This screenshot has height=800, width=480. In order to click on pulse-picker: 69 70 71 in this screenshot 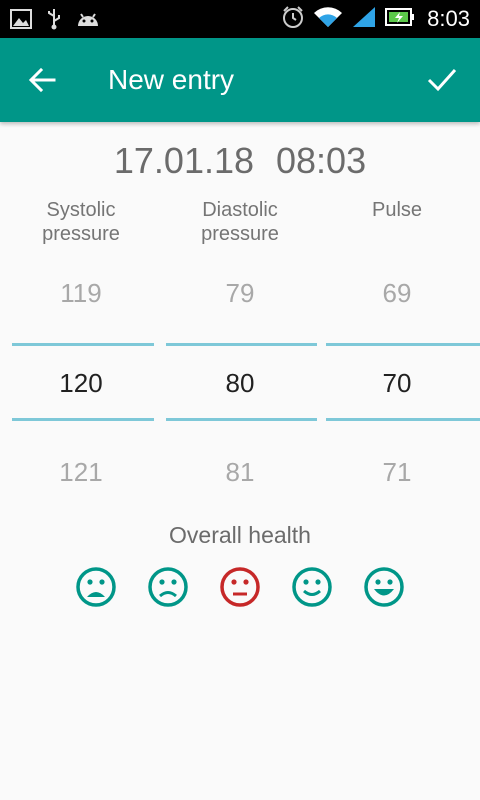, I will do `click(401, 342)`.